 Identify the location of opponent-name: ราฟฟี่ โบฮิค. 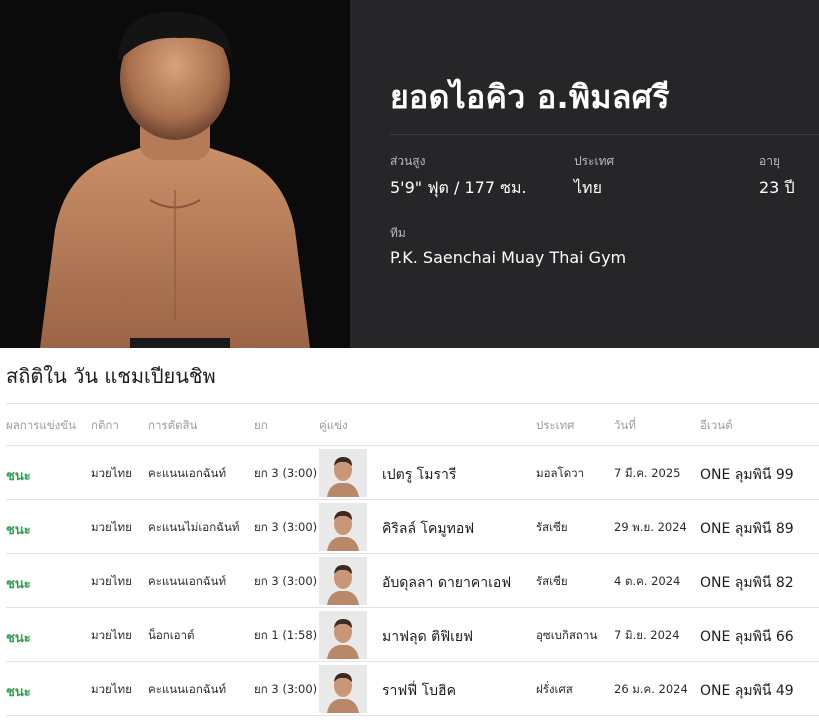
(419, 691).